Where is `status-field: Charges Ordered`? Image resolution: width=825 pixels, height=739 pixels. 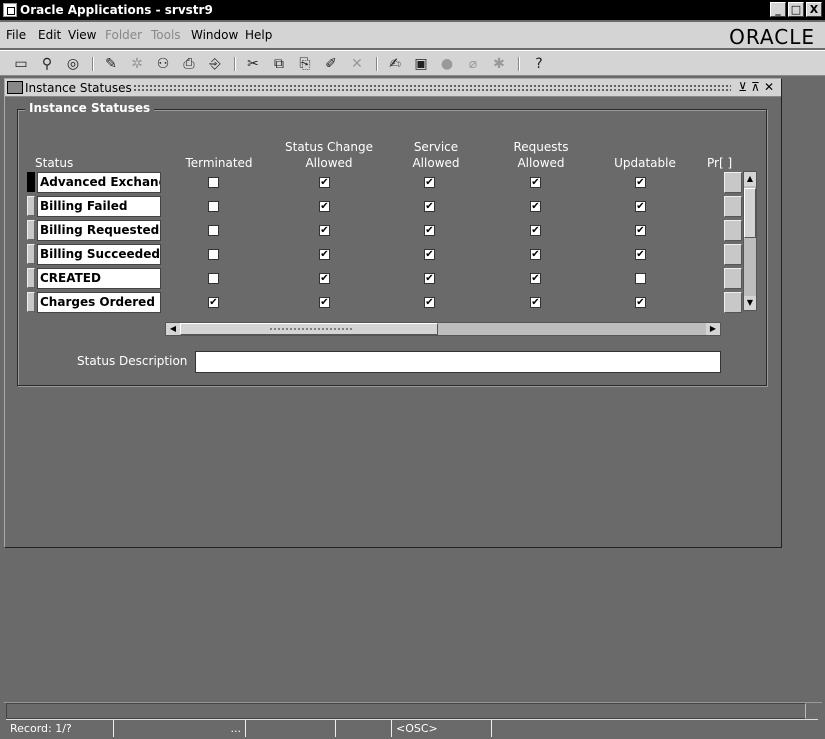
status-field: Charges Ordered is located at coordinates (99, 302).